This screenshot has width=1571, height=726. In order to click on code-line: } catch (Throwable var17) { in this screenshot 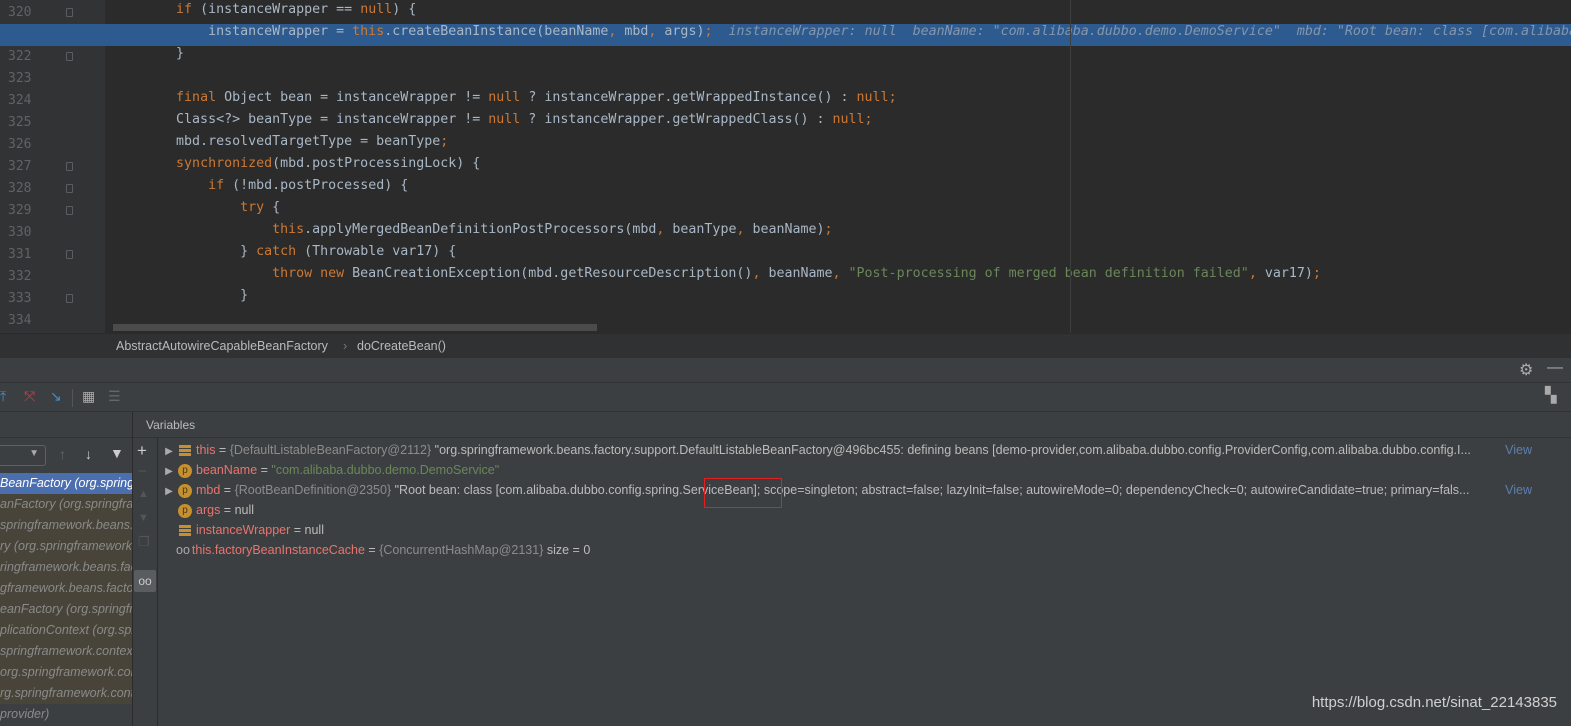, I will do `click(785, 255)`.